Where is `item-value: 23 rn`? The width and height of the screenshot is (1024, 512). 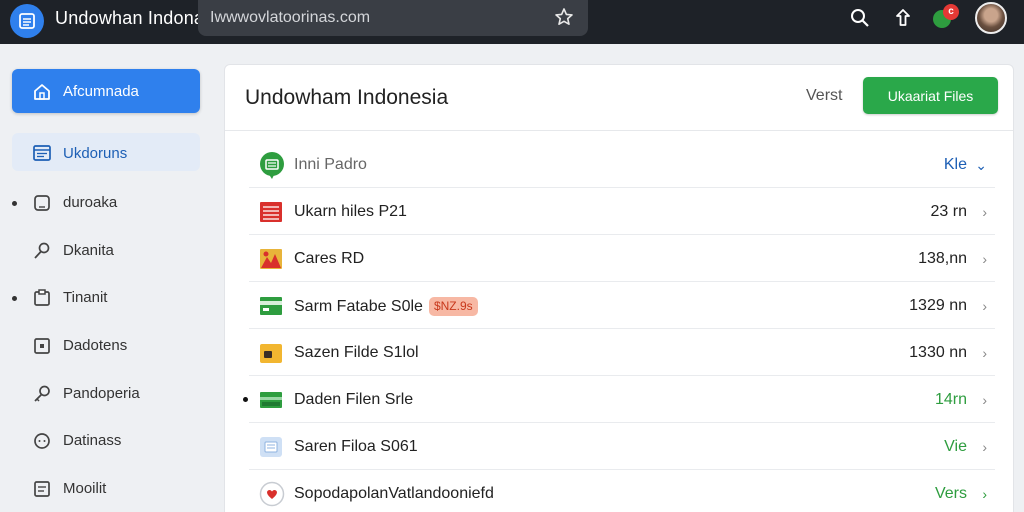
item-value: 23 rn is located at coordinates (948, 211).